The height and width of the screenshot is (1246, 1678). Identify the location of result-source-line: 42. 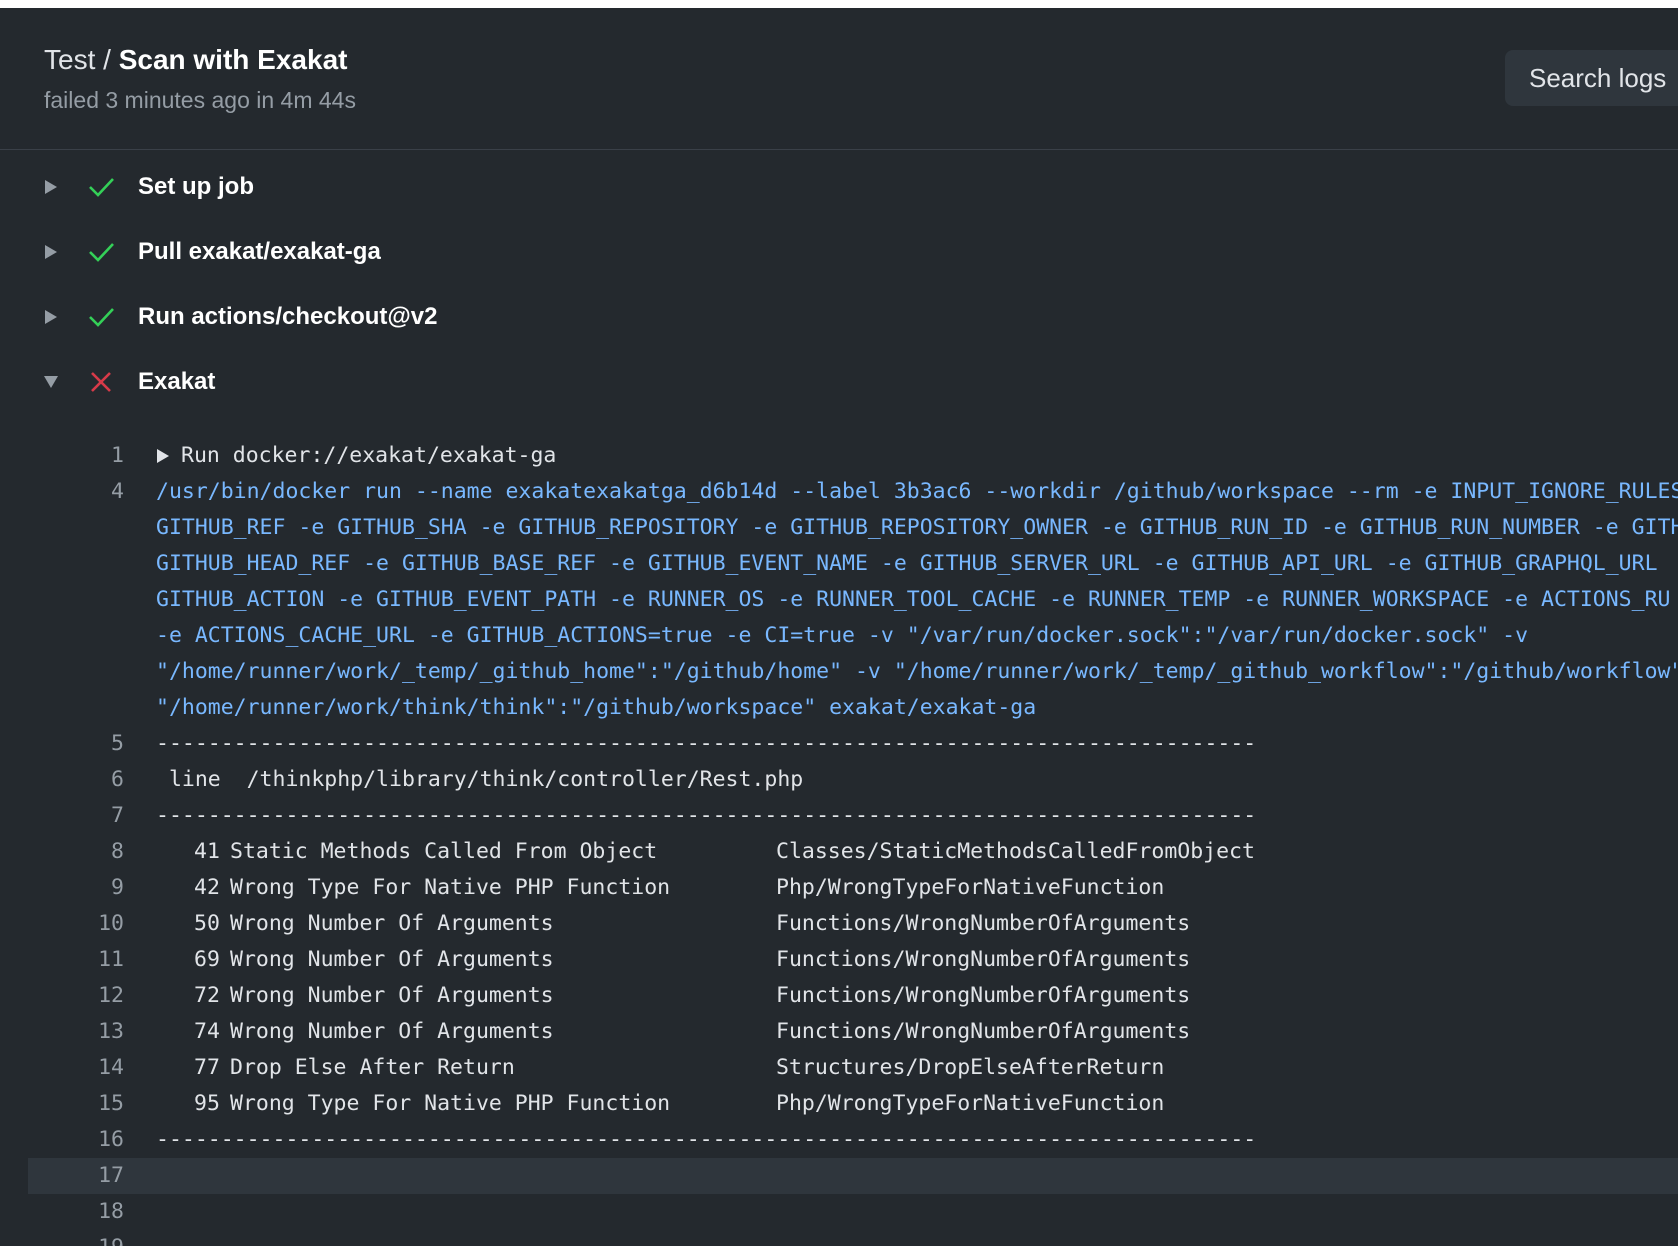
(207, 887).